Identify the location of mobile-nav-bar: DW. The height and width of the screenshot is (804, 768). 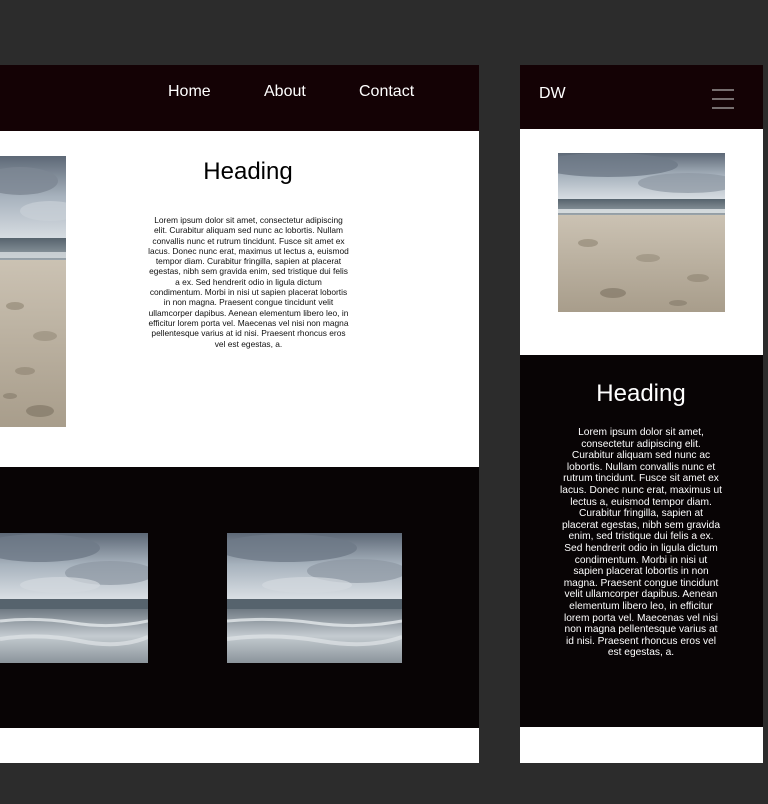
(641, 97).